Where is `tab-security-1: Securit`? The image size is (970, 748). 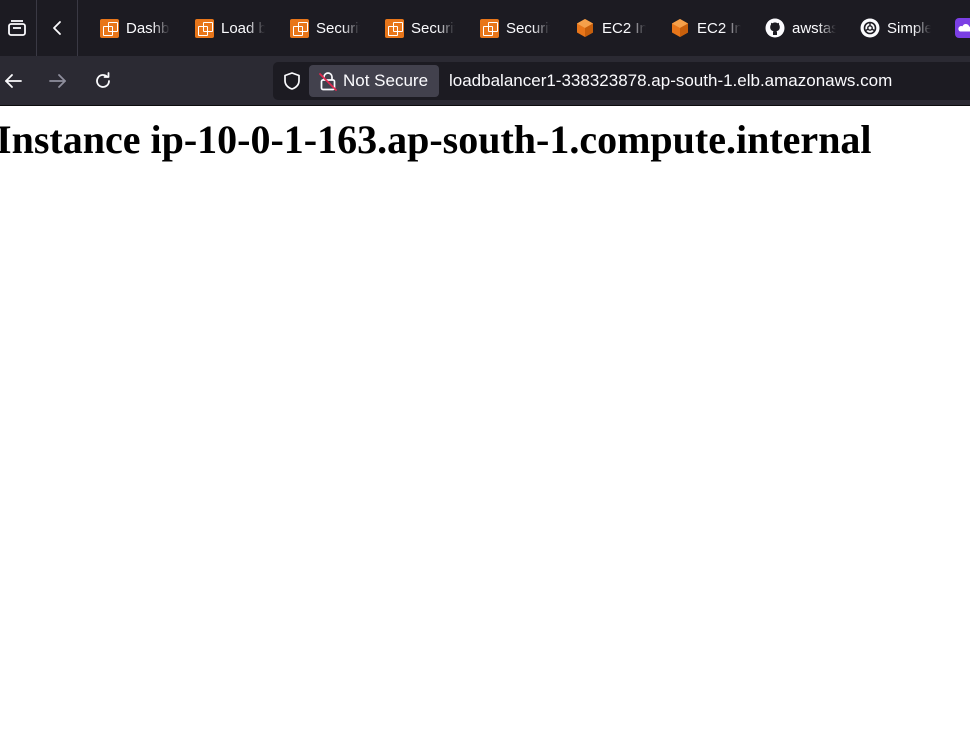
tab-security-1: Securit is located at coordinates (325, 28).